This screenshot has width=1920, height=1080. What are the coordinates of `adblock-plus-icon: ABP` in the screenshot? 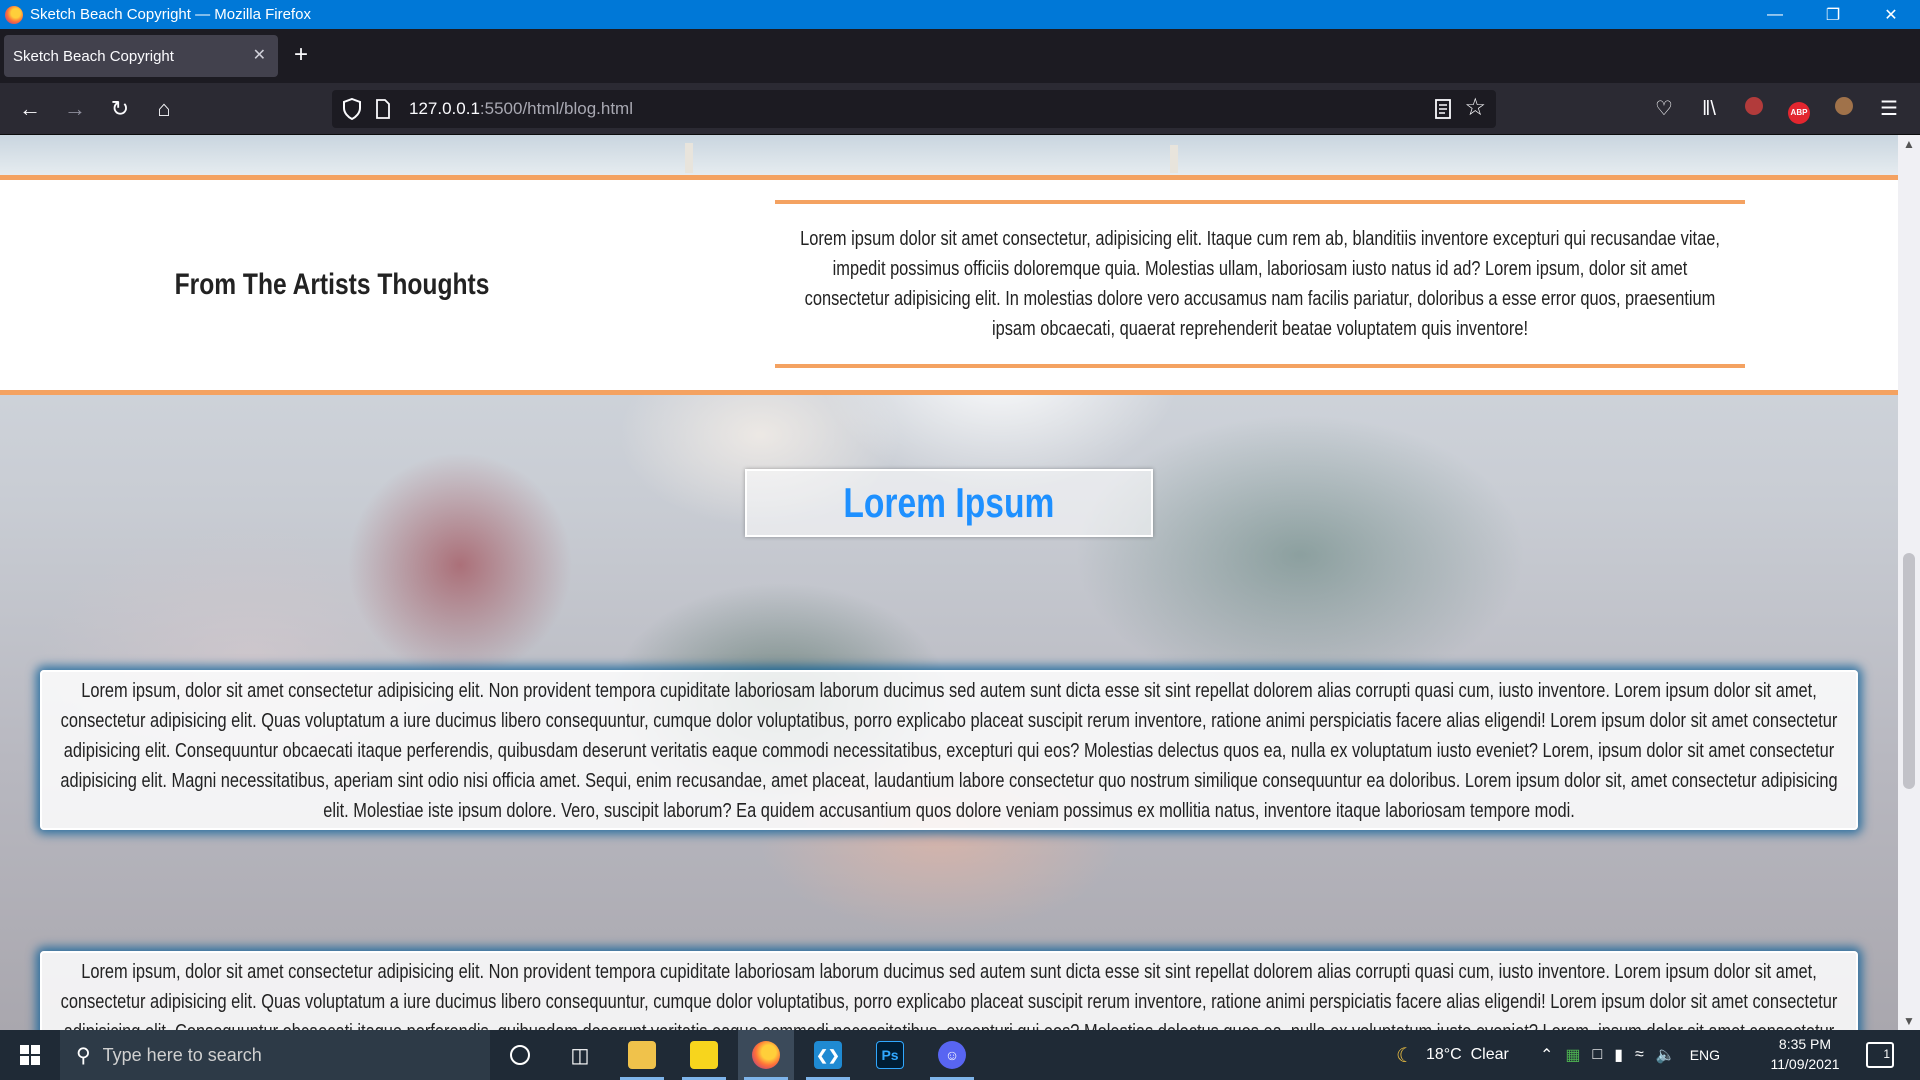 It's located at (1799, 110).